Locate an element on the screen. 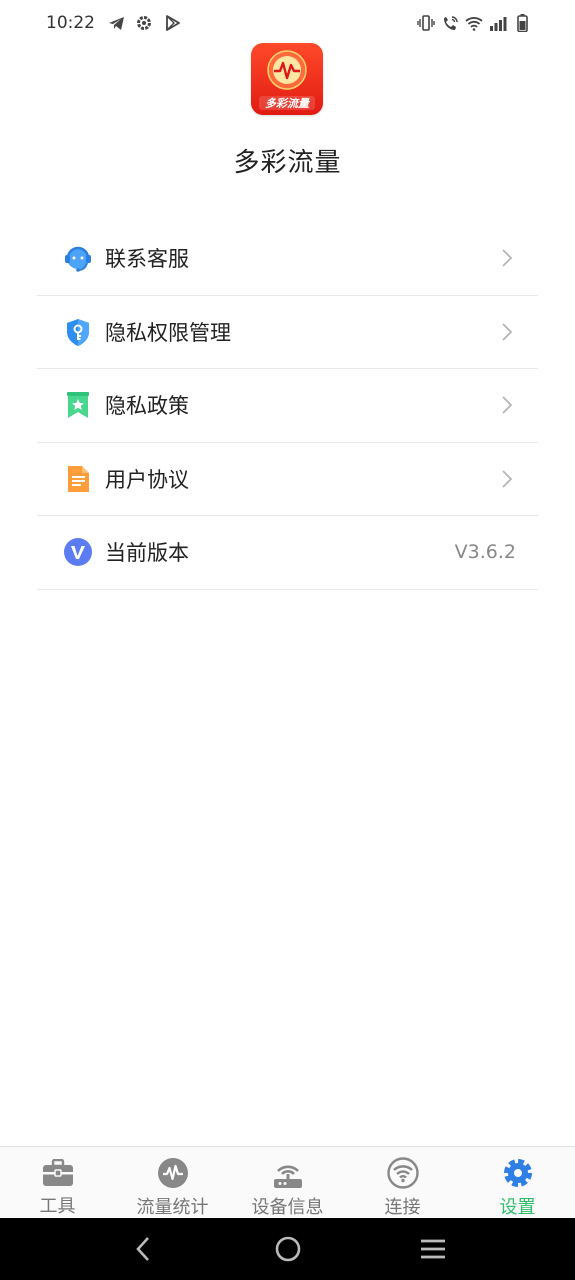  play-store-icon is located at coordinates (172, 23).